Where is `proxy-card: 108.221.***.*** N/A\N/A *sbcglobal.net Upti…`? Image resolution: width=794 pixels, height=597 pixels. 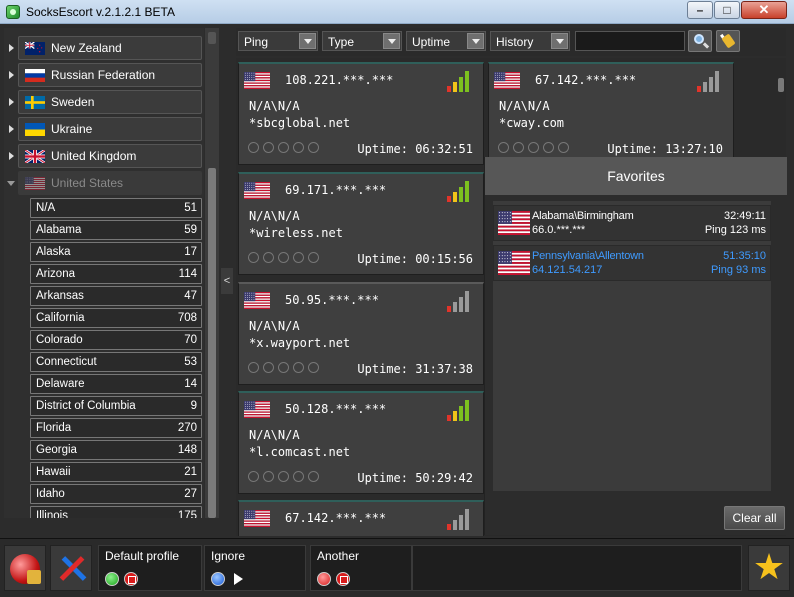
proxy-card: 108.221.***.*** N/A\N/A *sbcglobal.net Upti… is located at coordinates (361, 113).